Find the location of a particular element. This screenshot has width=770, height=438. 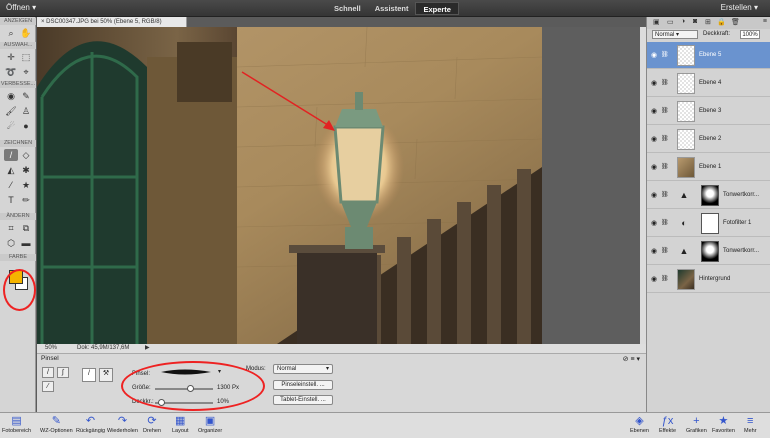

zoom-tool-icon: ⌕ is located at coordinates (11, 33).